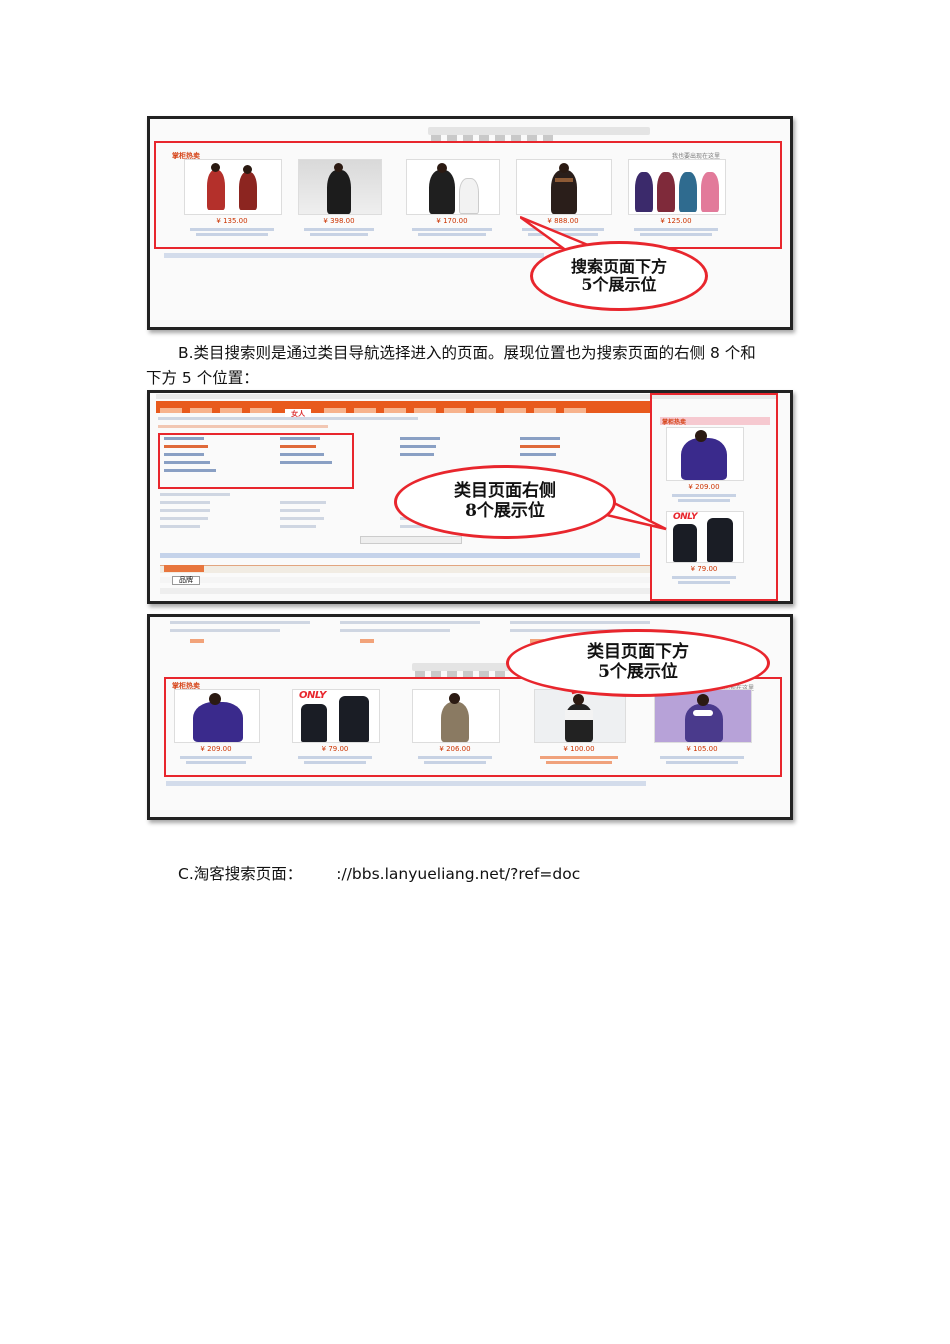 This screenshot has width=950, height=1344. Describe the element at coordinates (202, 378) in the screenshot. I see `paragraph-b-line2: 下方 5 个位置：` at that location.